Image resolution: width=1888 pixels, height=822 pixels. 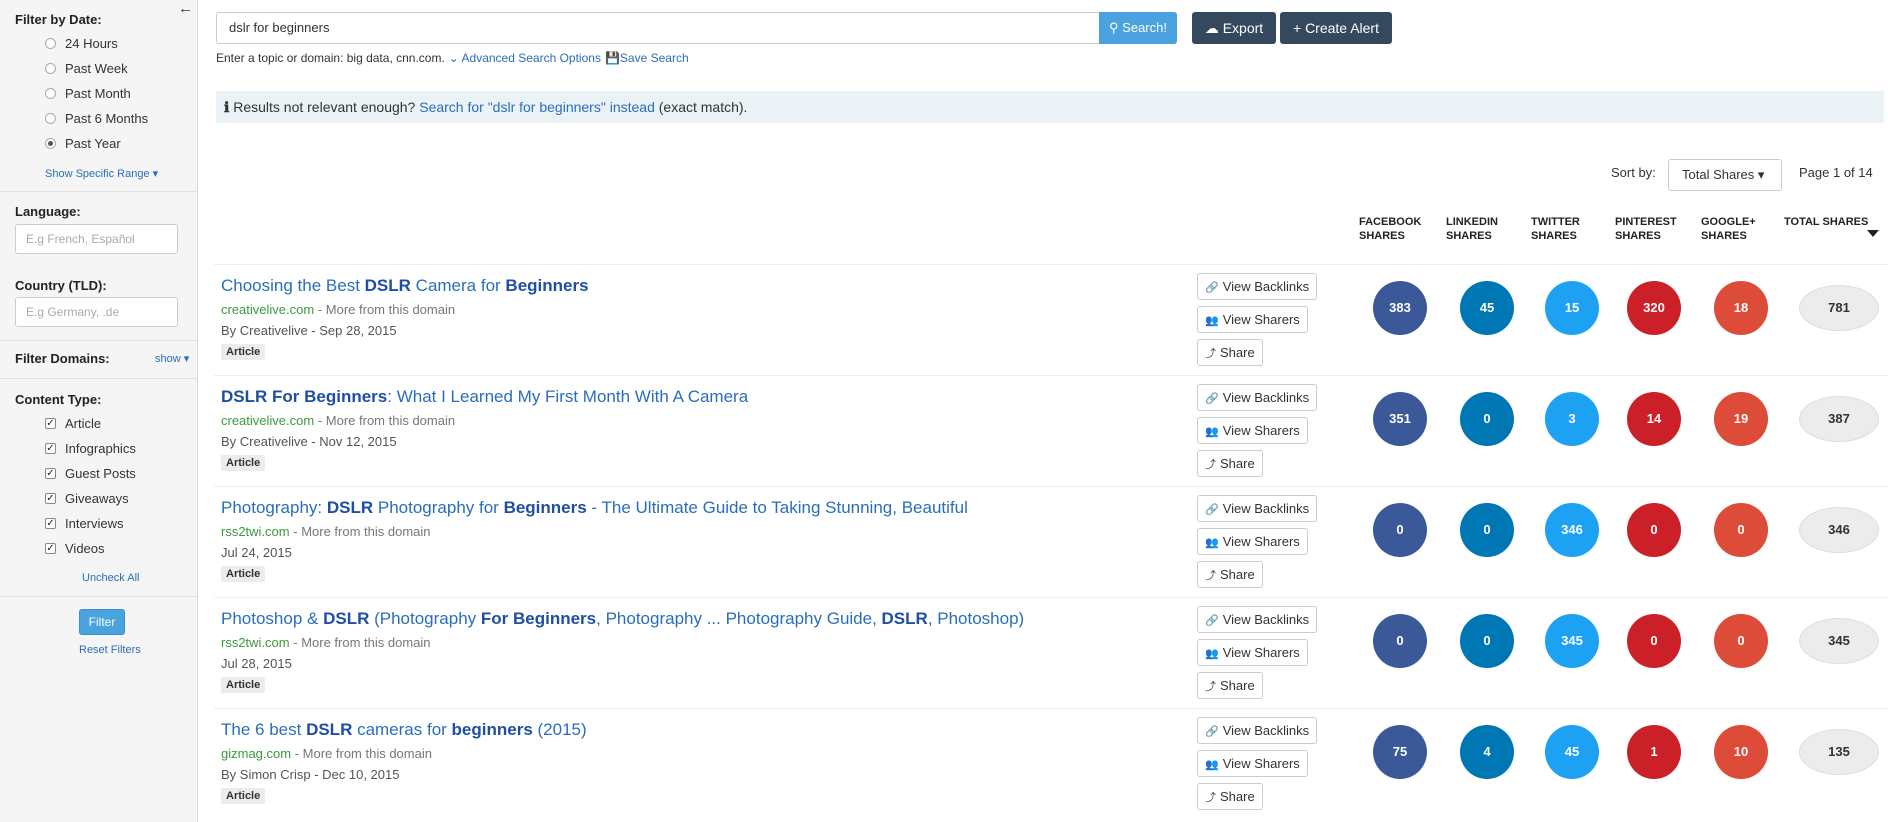 I want to click on date-option-past-week: Past Week, so click(x=86, y=68).